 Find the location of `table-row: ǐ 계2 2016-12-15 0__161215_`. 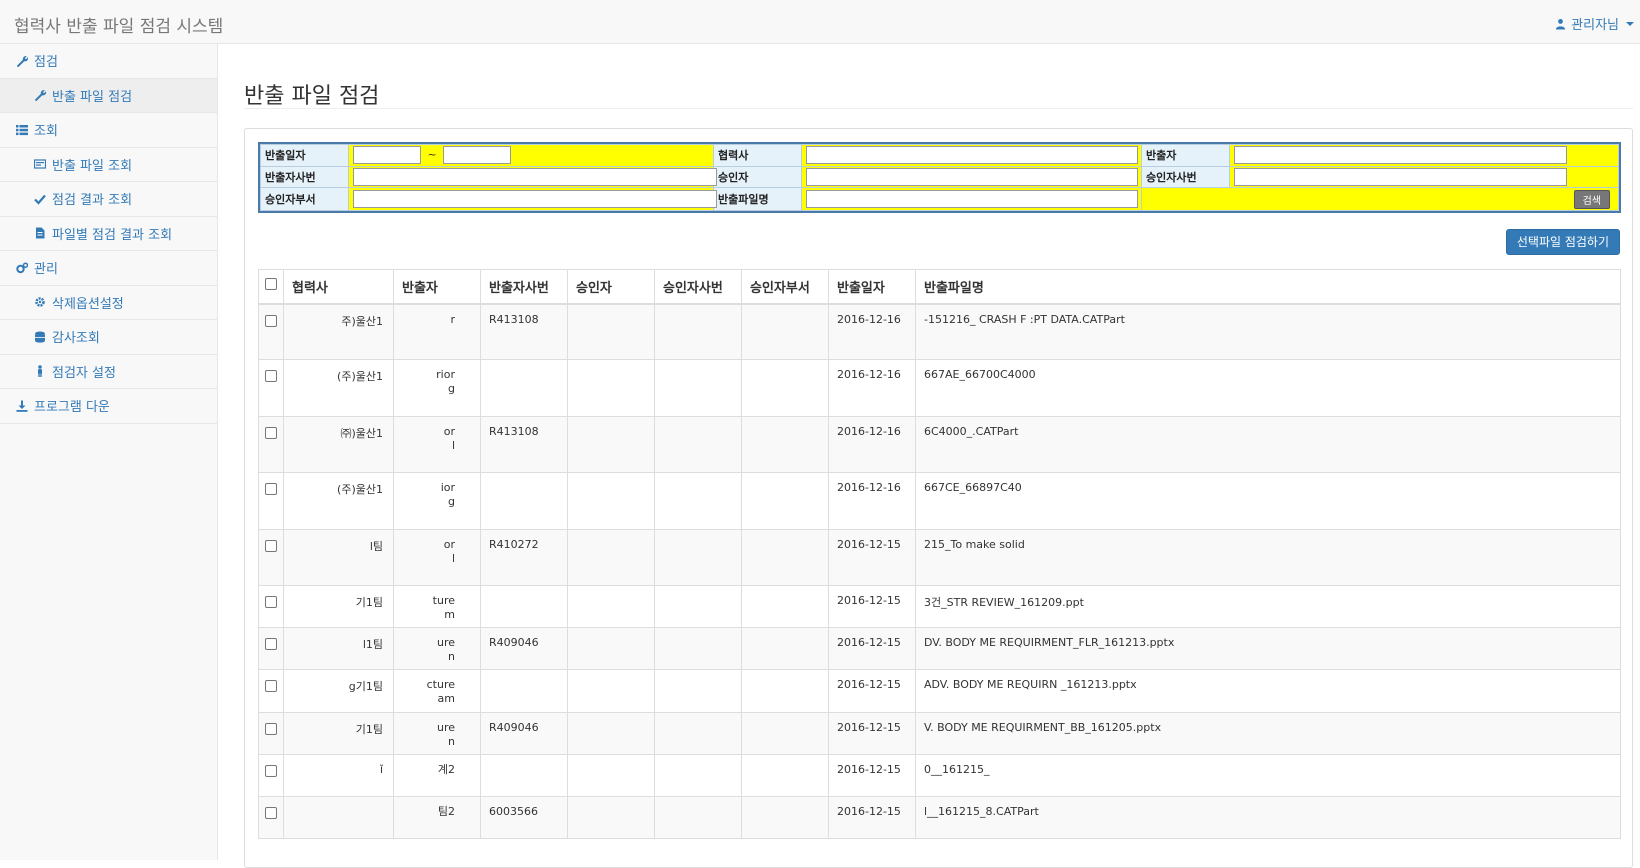

table-row: ǐ 계2 2016-12-15 0__161215_ is located at coordinates (939, 775).